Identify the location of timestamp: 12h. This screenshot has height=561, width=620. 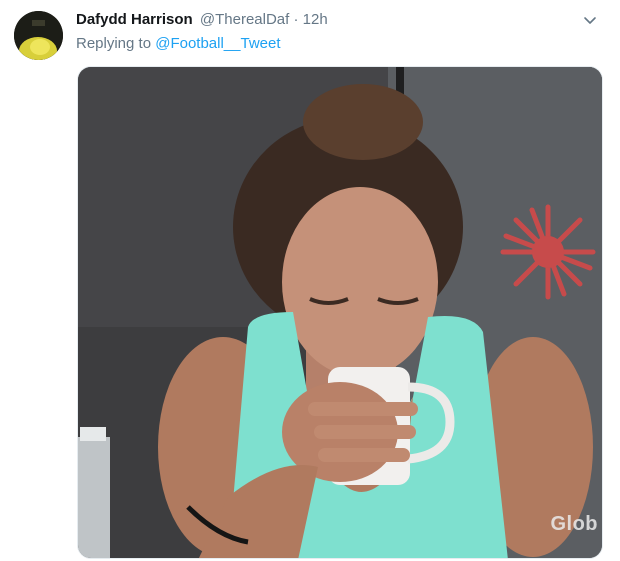
(315, 19).